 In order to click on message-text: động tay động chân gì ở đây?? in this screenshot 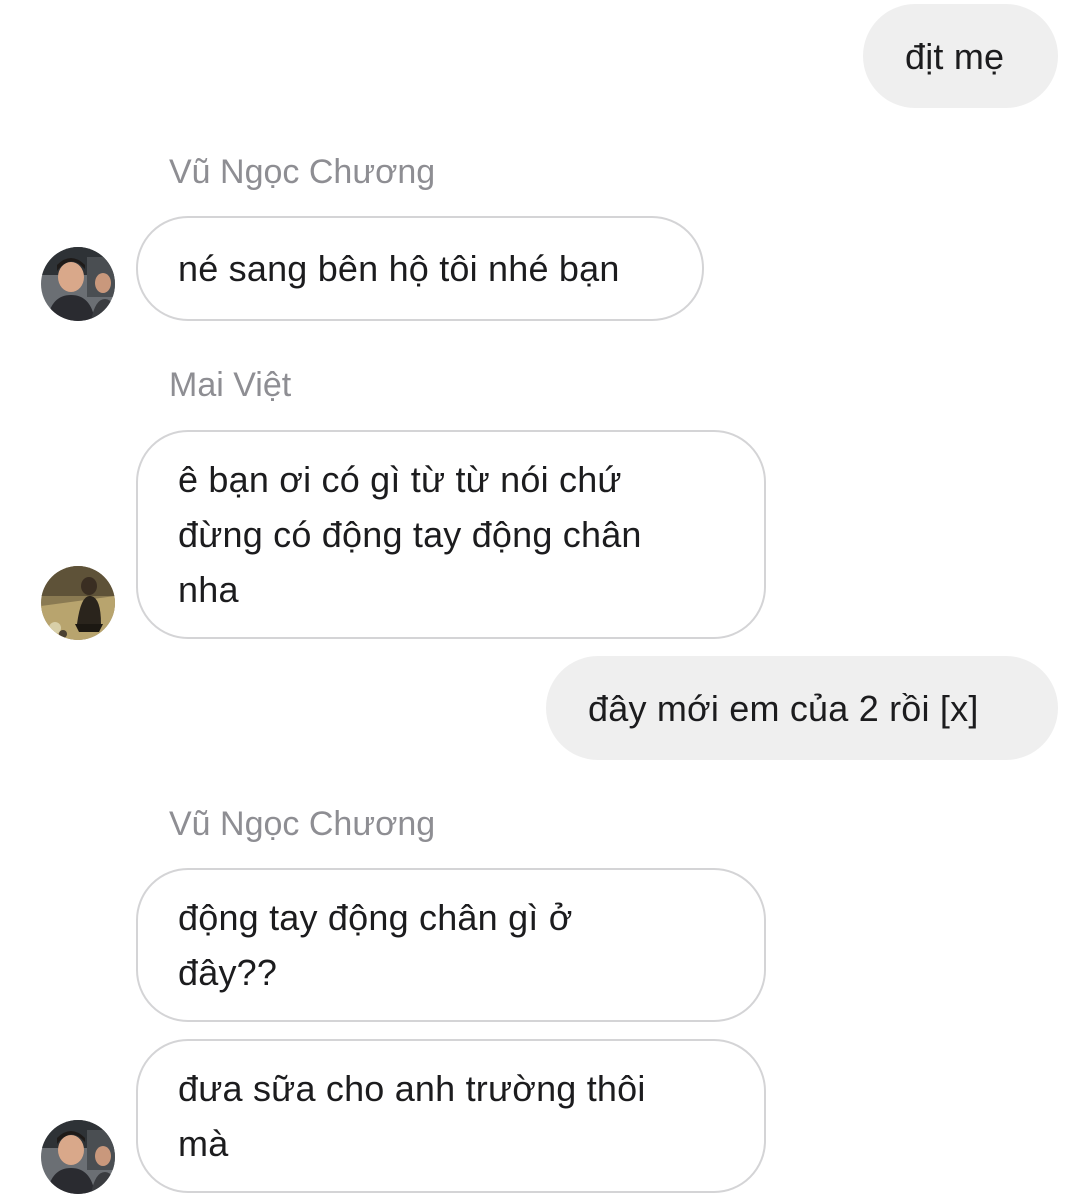, I will do `click(375, 945)`.